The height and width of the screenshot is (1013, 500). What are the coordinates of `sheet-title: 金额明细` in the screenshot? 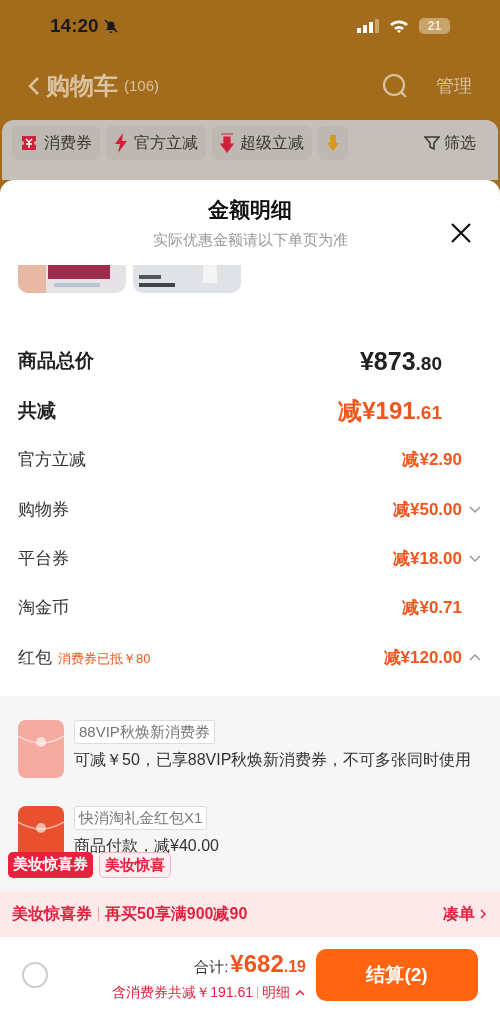 It's located at (250, 209).